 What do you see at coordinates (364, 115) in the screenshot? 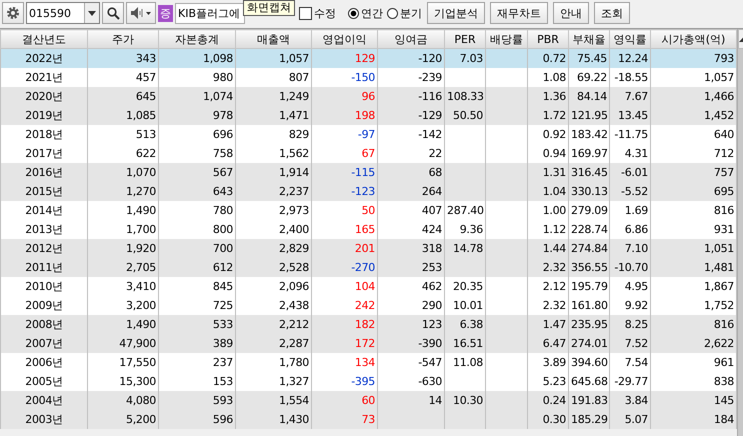
I see `table-cell: 198` at bounding box center [364, 115].